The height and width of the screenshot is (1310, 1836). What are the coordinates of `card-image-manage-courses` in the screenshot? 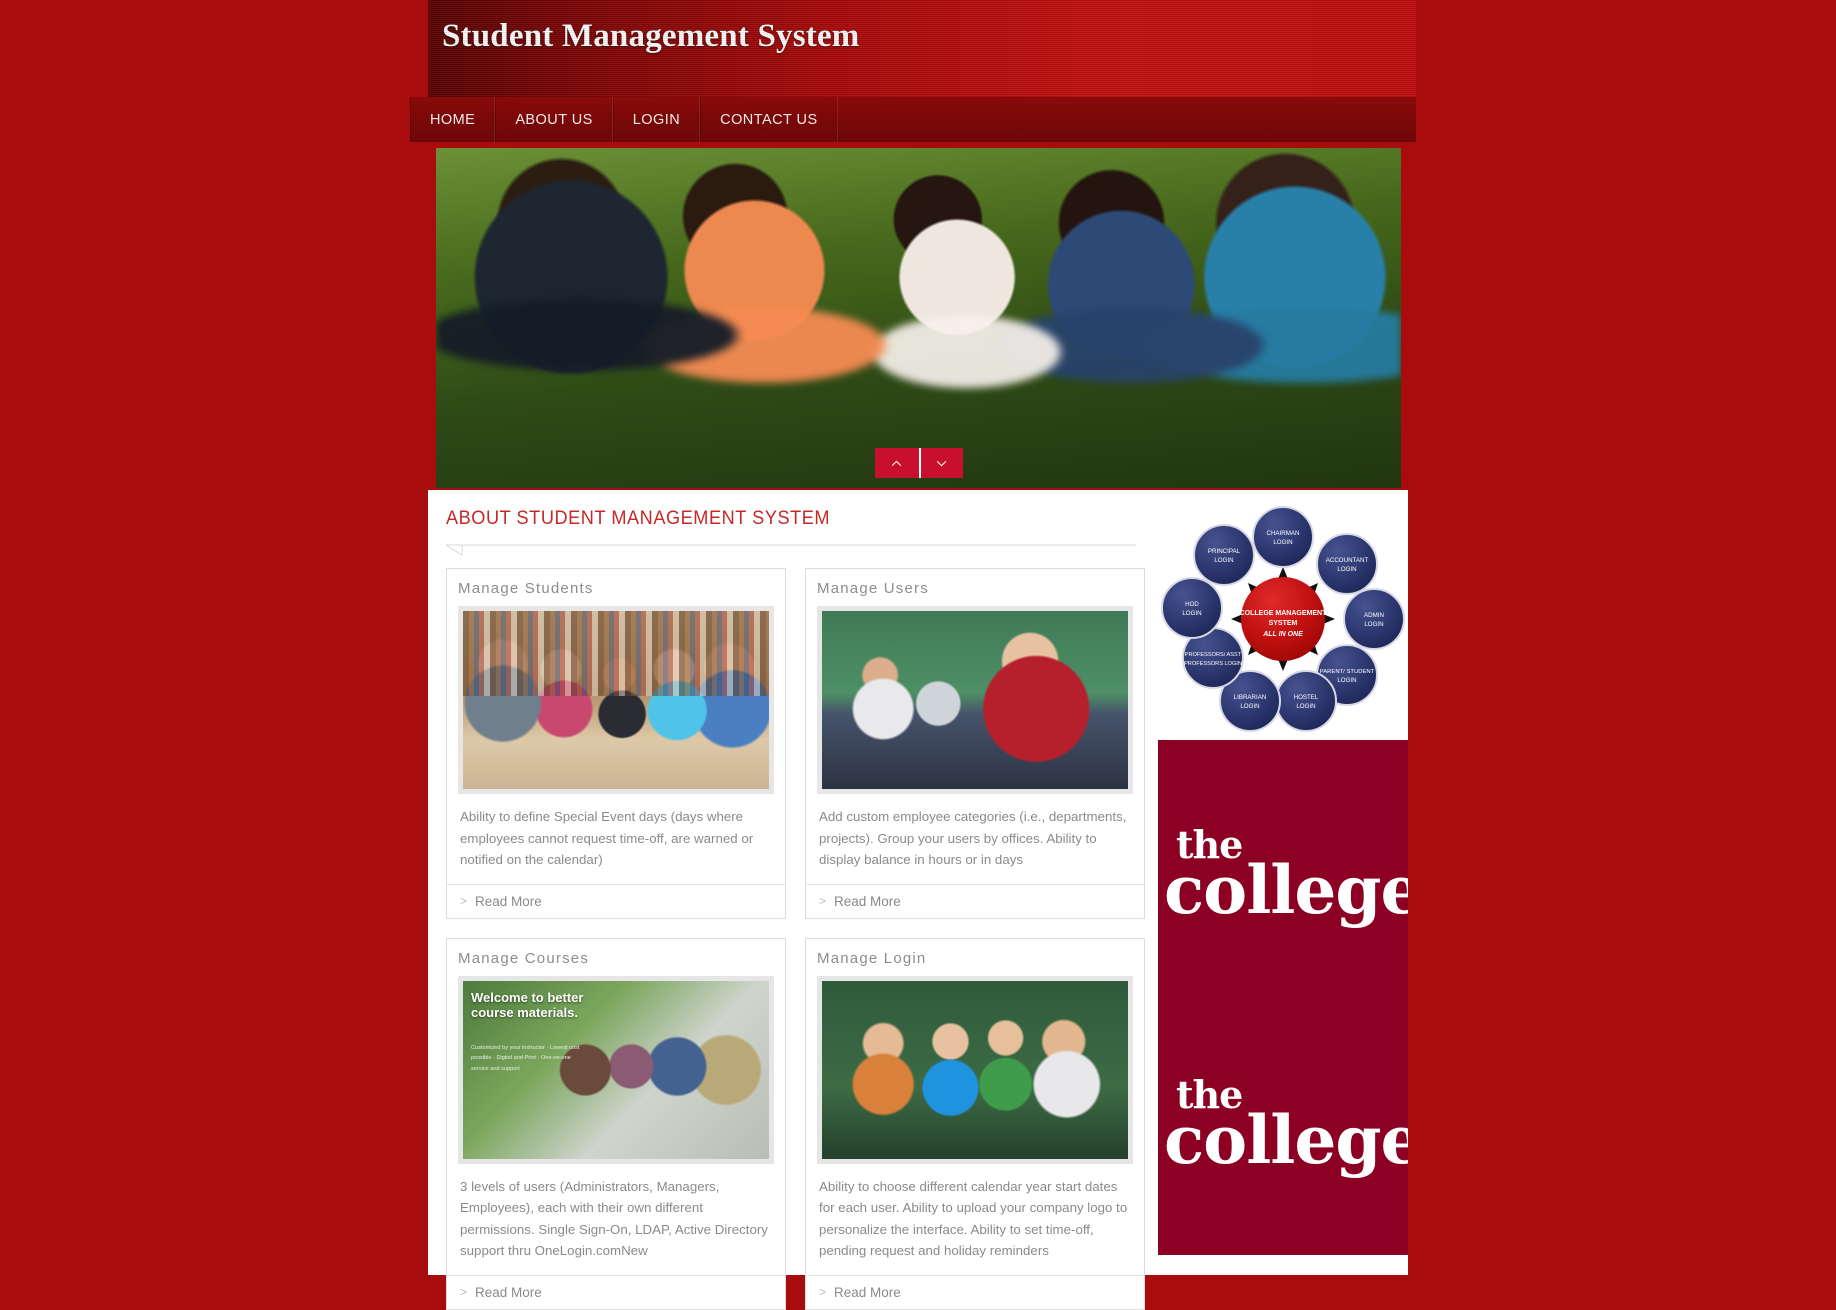 It's located at (616, 1069).